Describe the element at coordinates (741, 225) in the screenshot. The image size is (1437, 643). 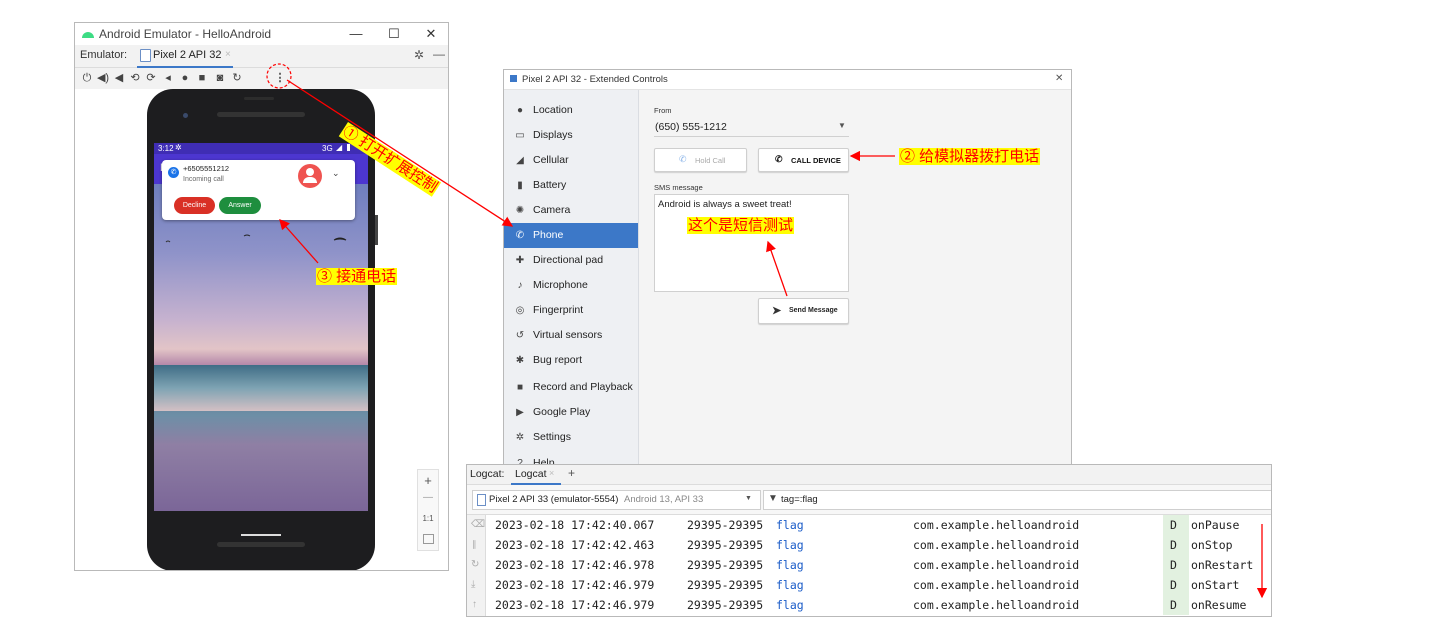
I see `annotation-sms-note: 这个是短信测试` at that location.